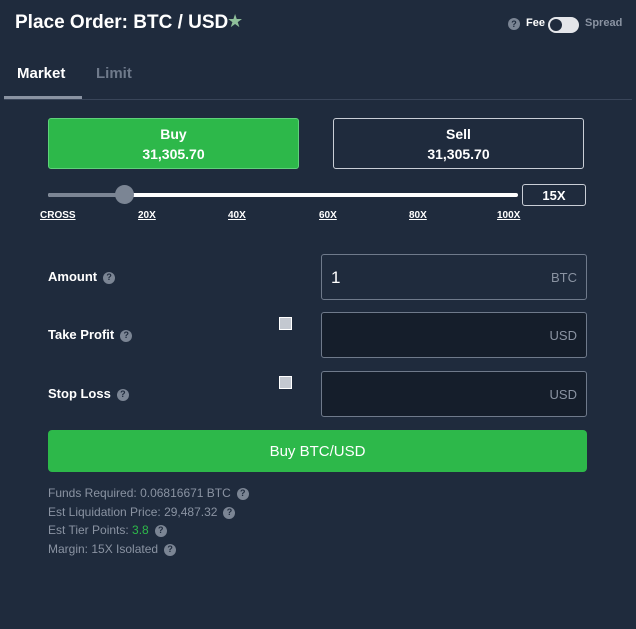  What do you see at coordinates (535, 23) in the screenshot?
I see `fee-label: Fee` at bounding box center [535, 23].